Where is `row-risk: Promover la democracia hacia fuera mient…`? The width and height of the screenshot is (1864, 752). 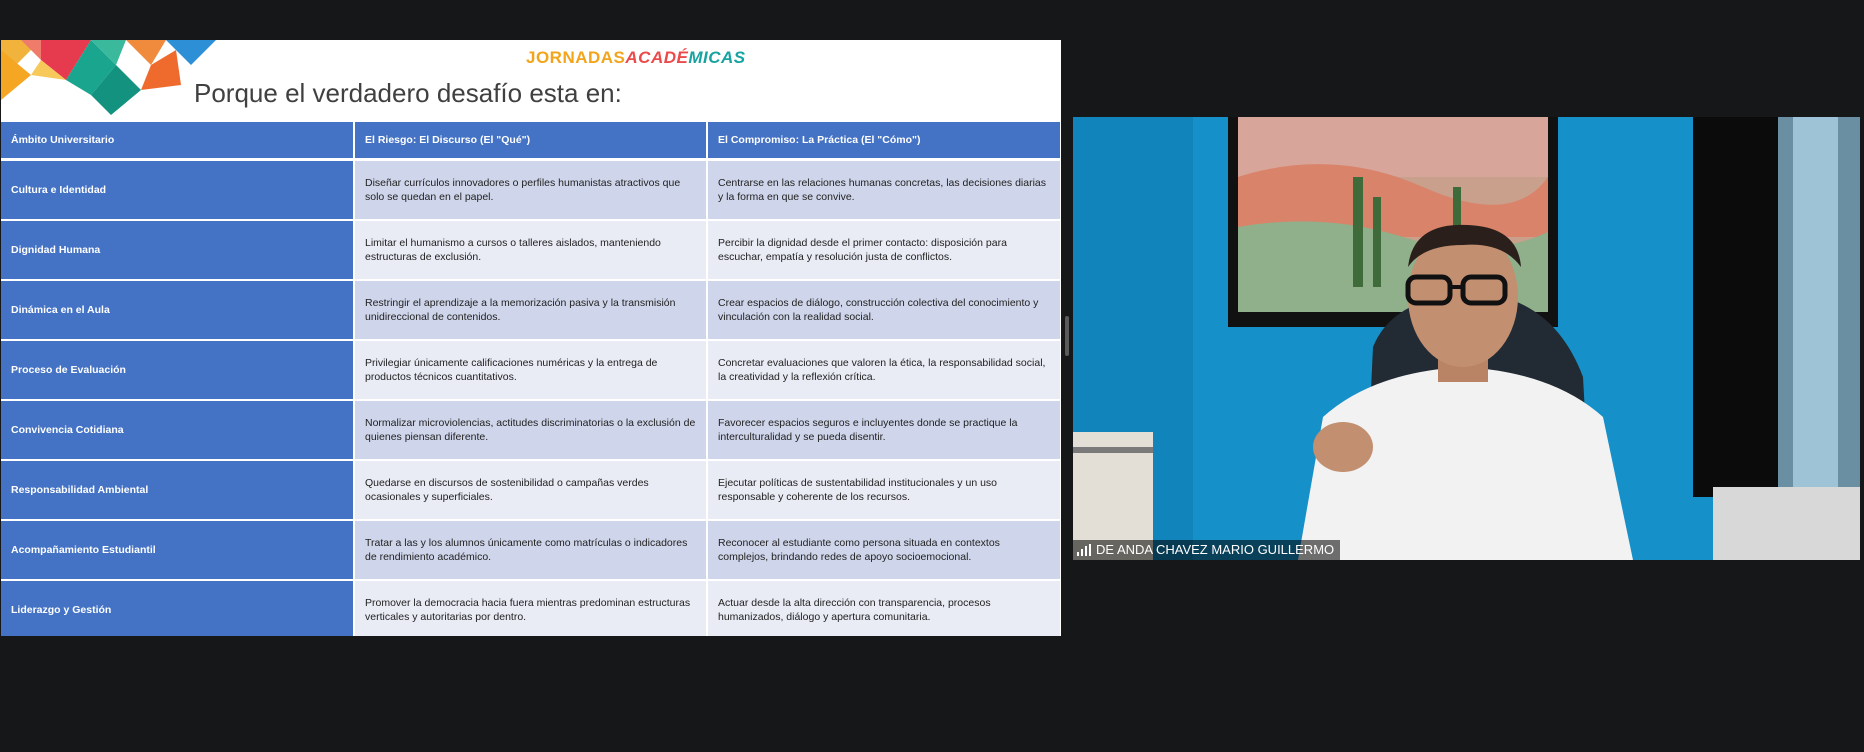 row-risk: Promover la democracia hacia fuera mient… is located at coordinates (531, 608).